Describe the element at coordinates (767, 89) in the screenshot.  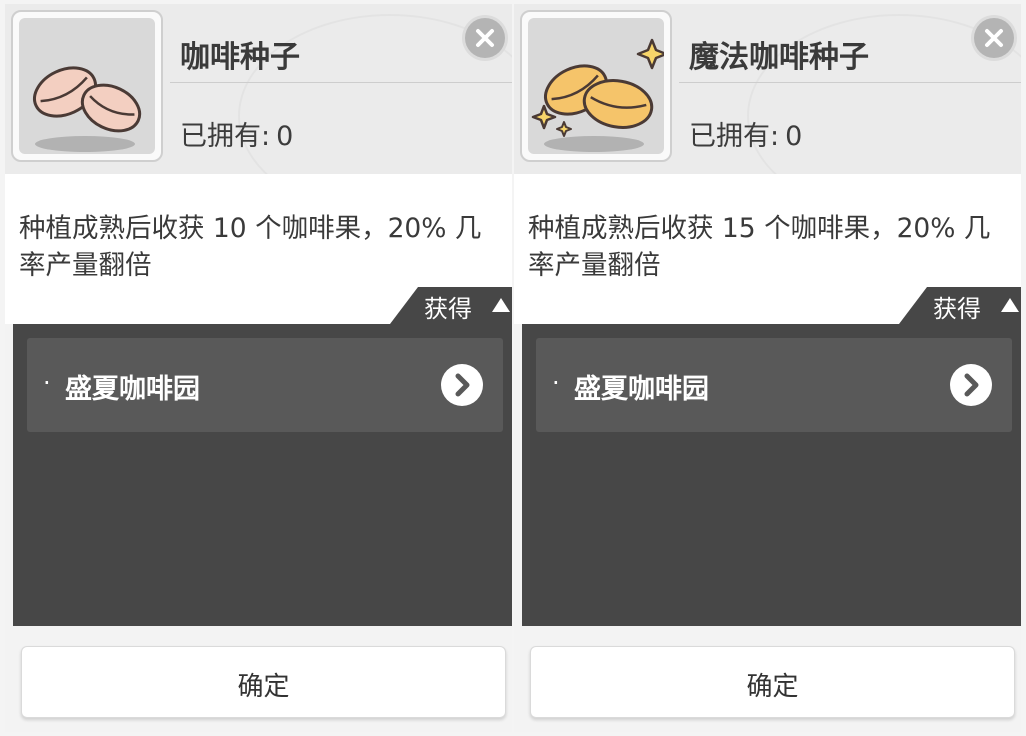
I see `item-header: 魔法咖啡种子 已拥有: 0` at that location.